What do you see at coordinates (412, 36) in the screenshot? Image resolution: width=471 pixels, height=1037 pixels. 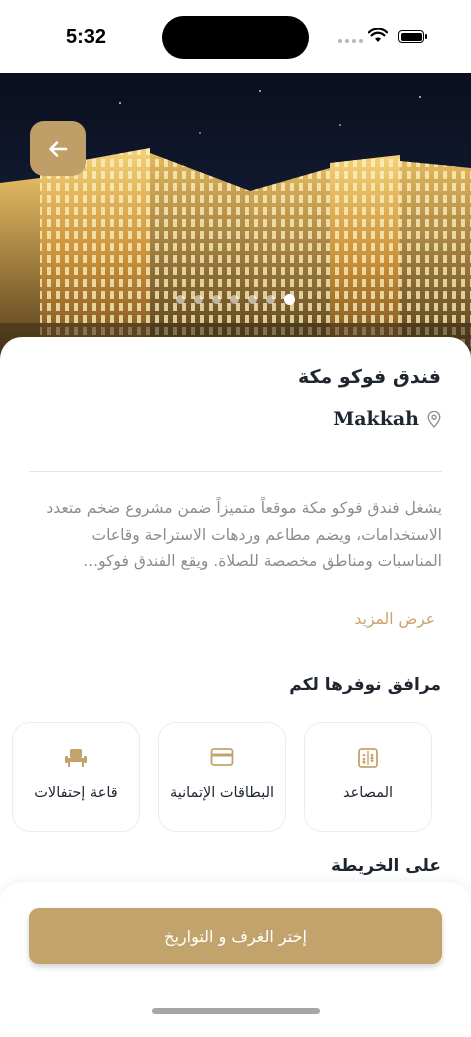 I see `battery-icon` at bounding box center [412, 36].